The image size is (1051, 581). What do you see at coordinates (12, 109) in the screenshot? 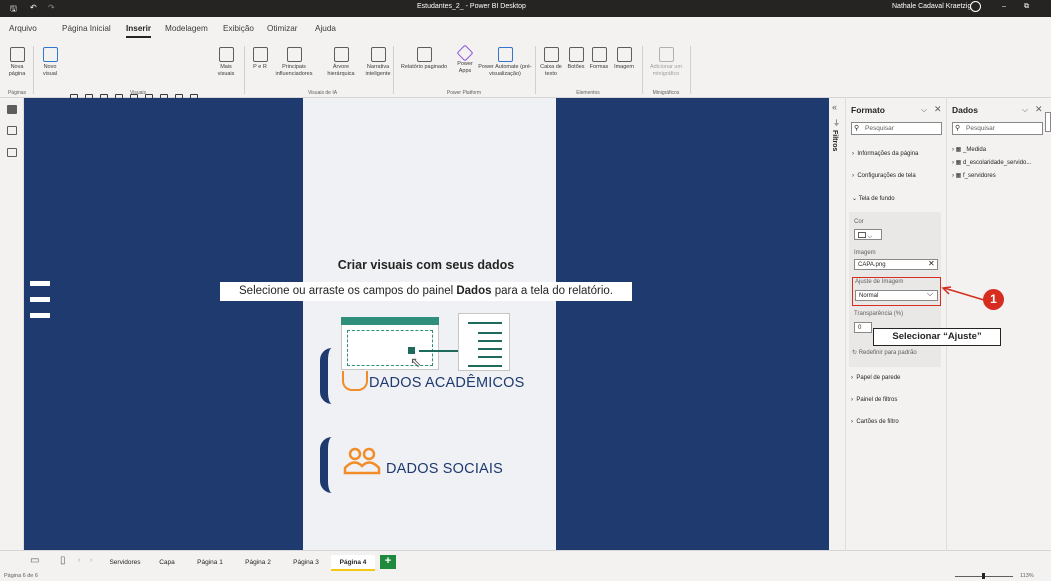
I see `report-view-icon` at bounding box center [12, 109].